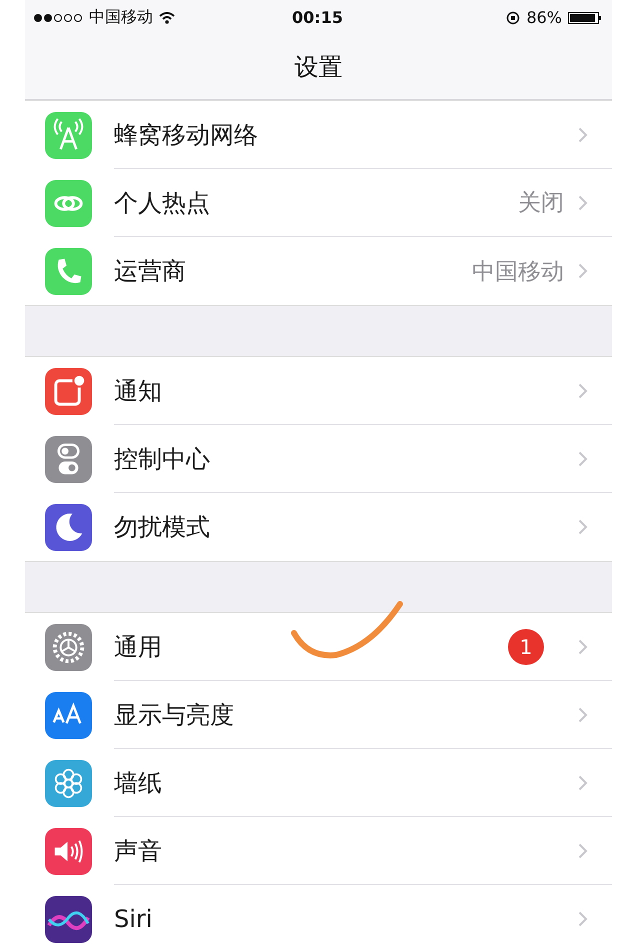  What do you see at coordinates (162, 459) in the screenshot?
I see `row-label: 控制中心` at bounding box center [162, 459].